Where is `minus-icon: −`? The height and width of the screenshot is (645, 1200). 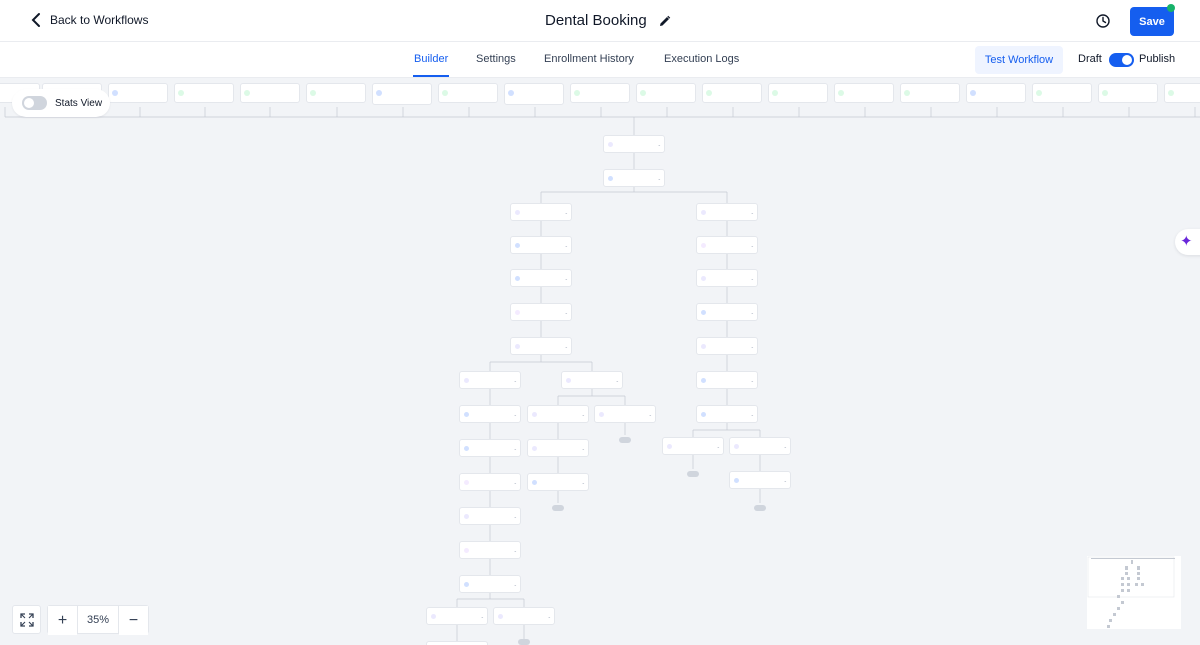 minus-icon: − is located at coordinates (133, 620).